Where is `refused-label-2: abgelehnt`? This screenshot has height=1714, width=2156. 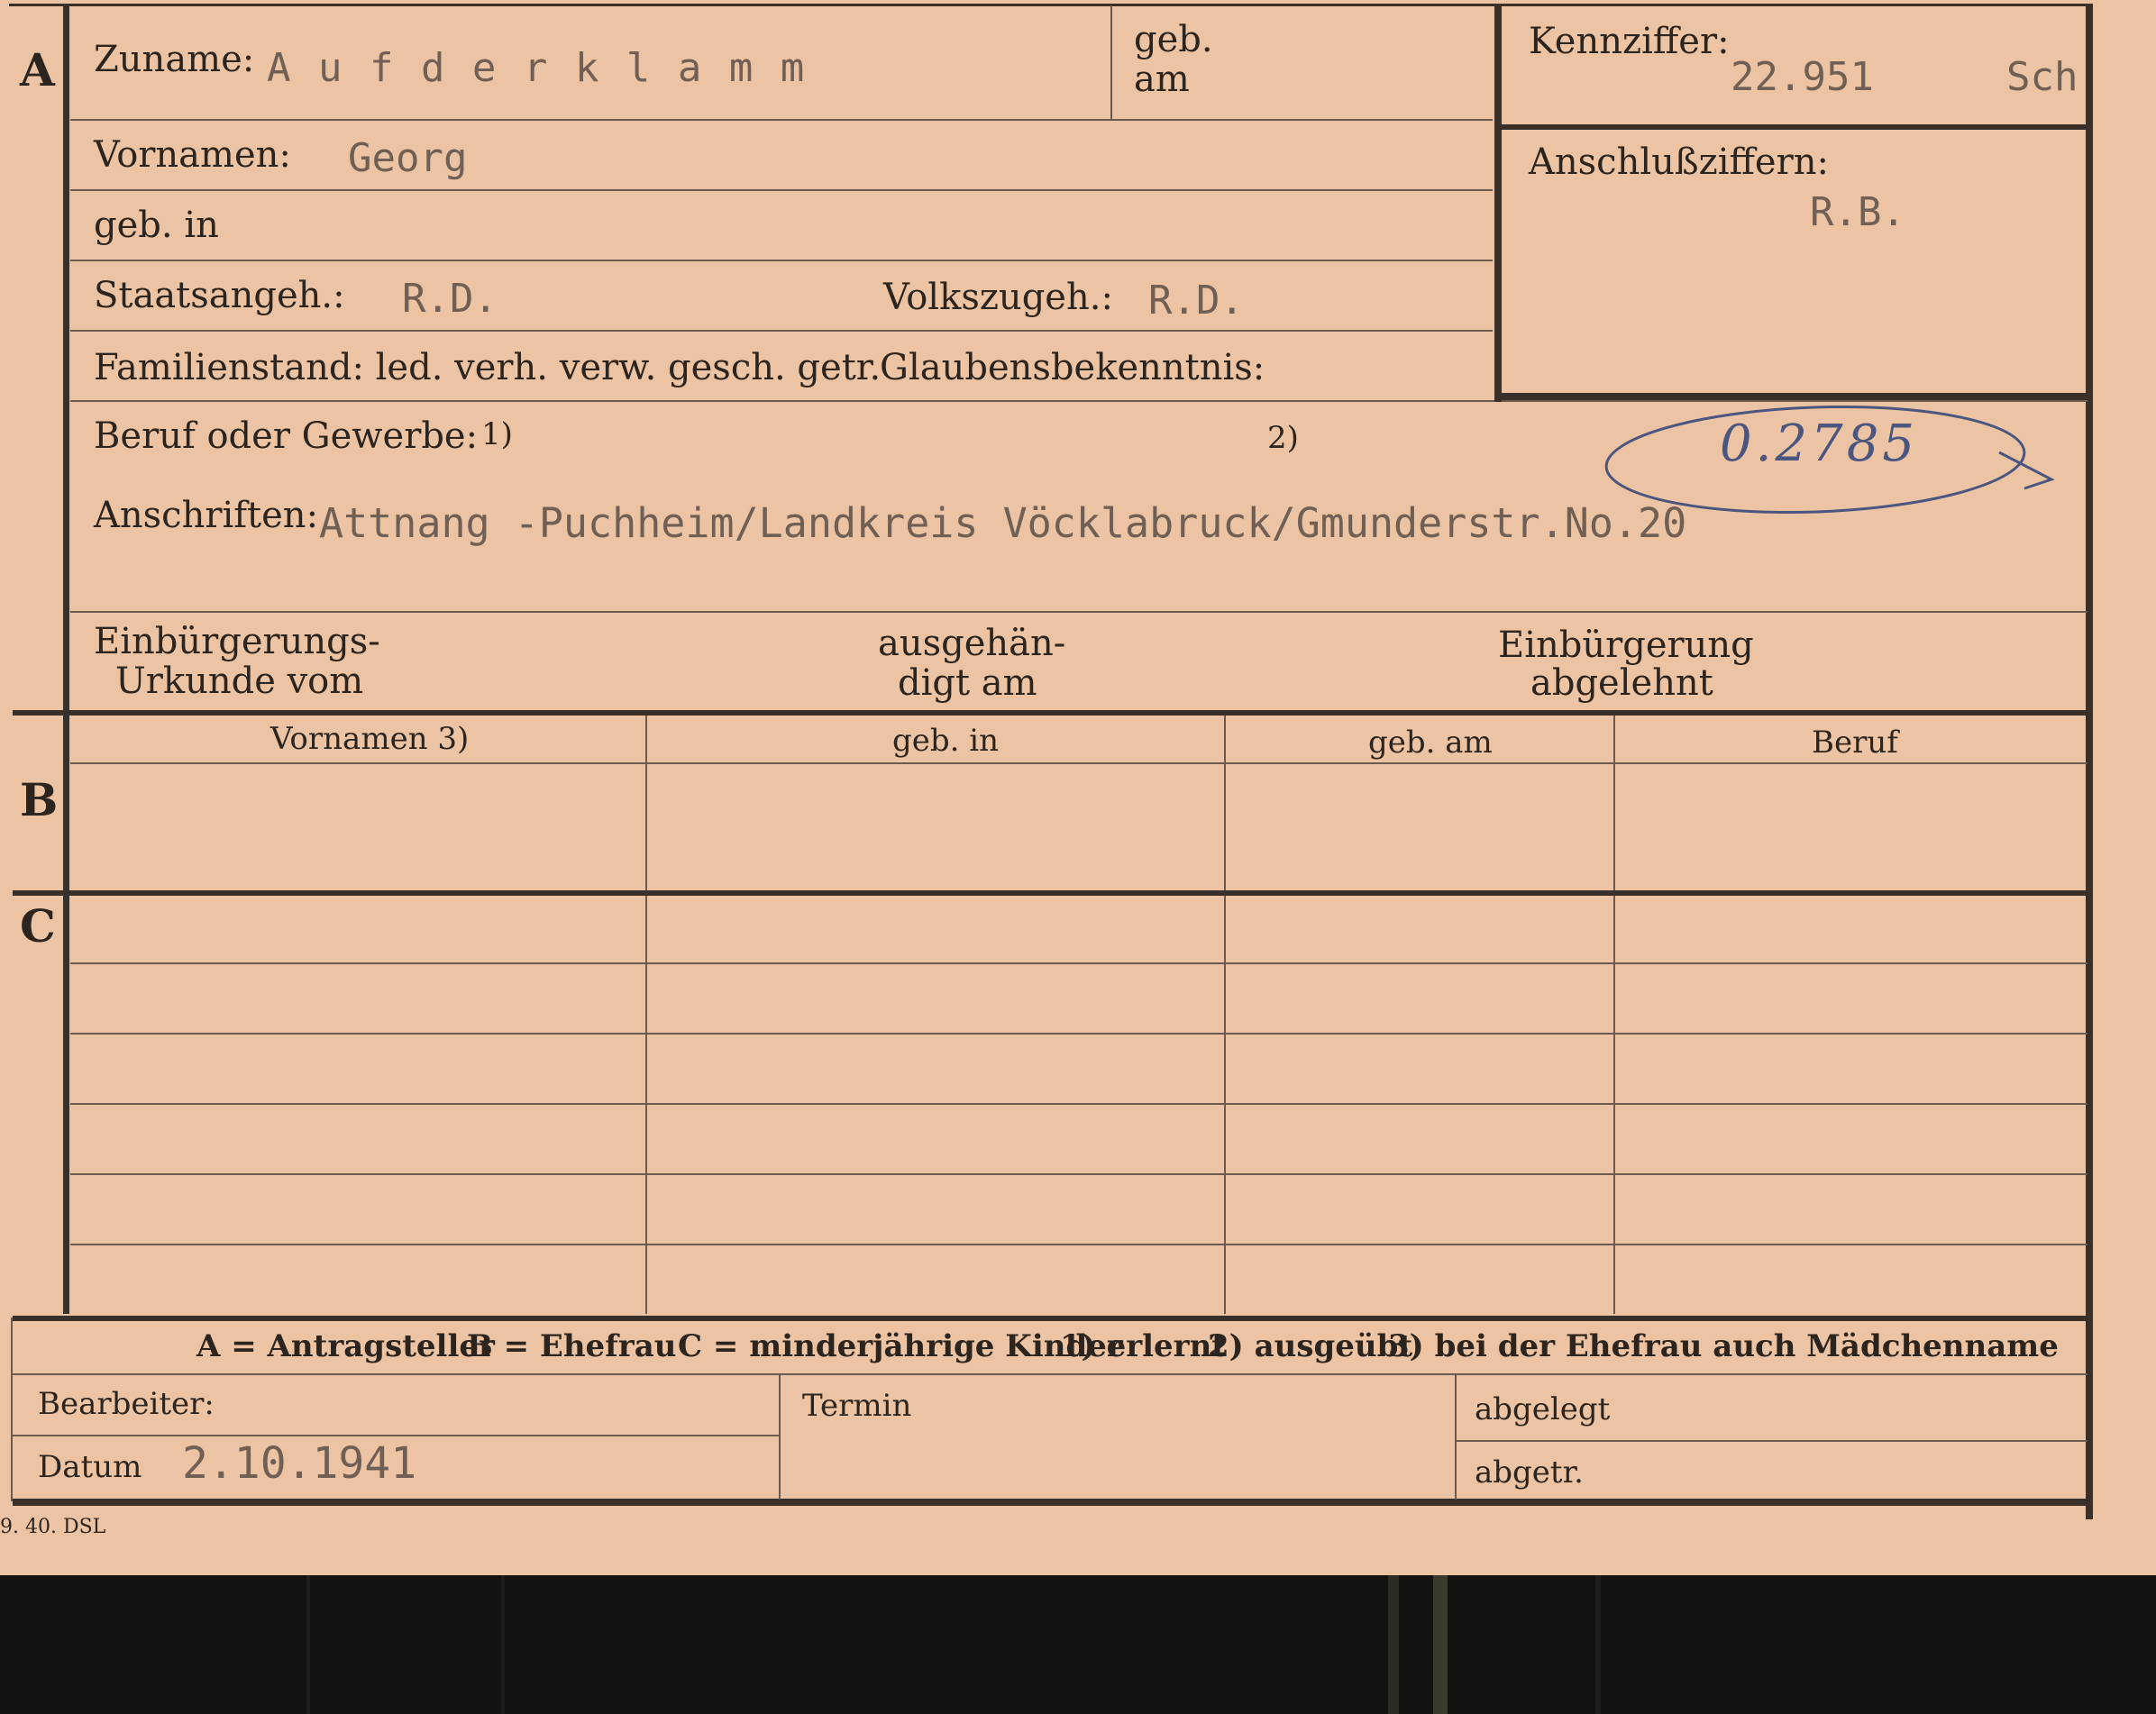 refused-label-2: abgelehnt is located at coordinates (1621, 683).